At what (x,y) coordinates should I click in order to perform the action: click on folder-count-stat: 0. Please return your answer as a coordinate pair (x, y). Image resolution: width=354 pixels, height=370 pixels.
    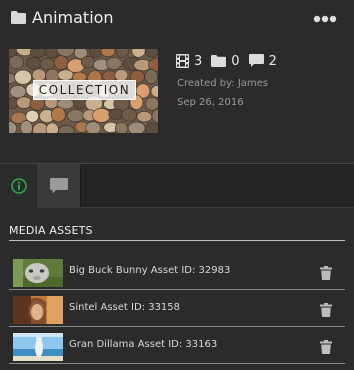
    Looking at the image, I should click on (225, 61).